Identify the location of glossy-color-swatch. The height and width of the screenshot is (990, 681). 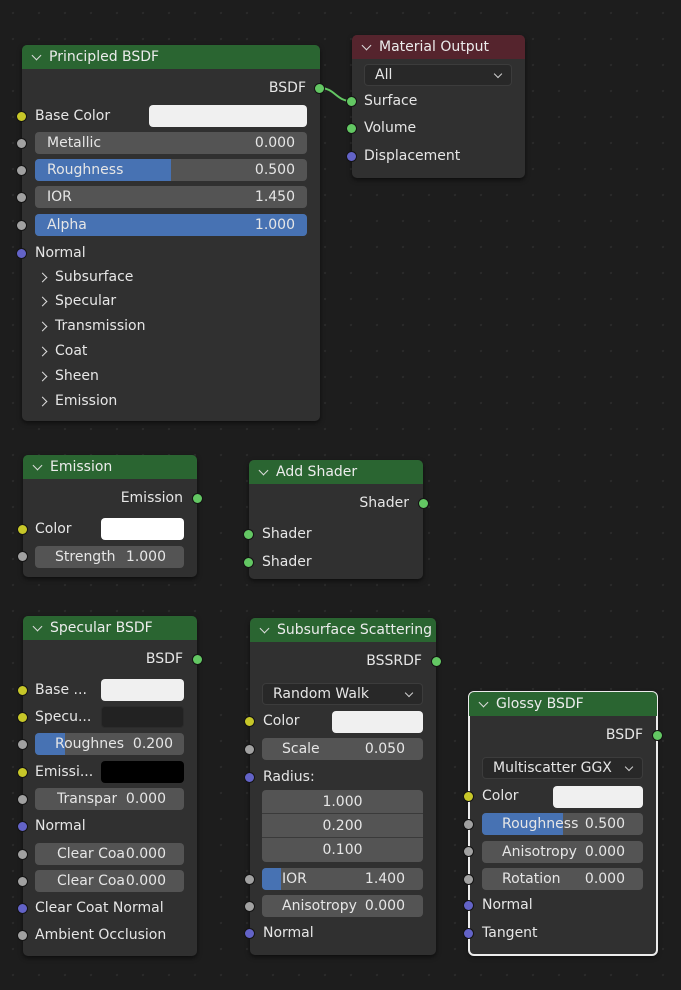
(598, 797).